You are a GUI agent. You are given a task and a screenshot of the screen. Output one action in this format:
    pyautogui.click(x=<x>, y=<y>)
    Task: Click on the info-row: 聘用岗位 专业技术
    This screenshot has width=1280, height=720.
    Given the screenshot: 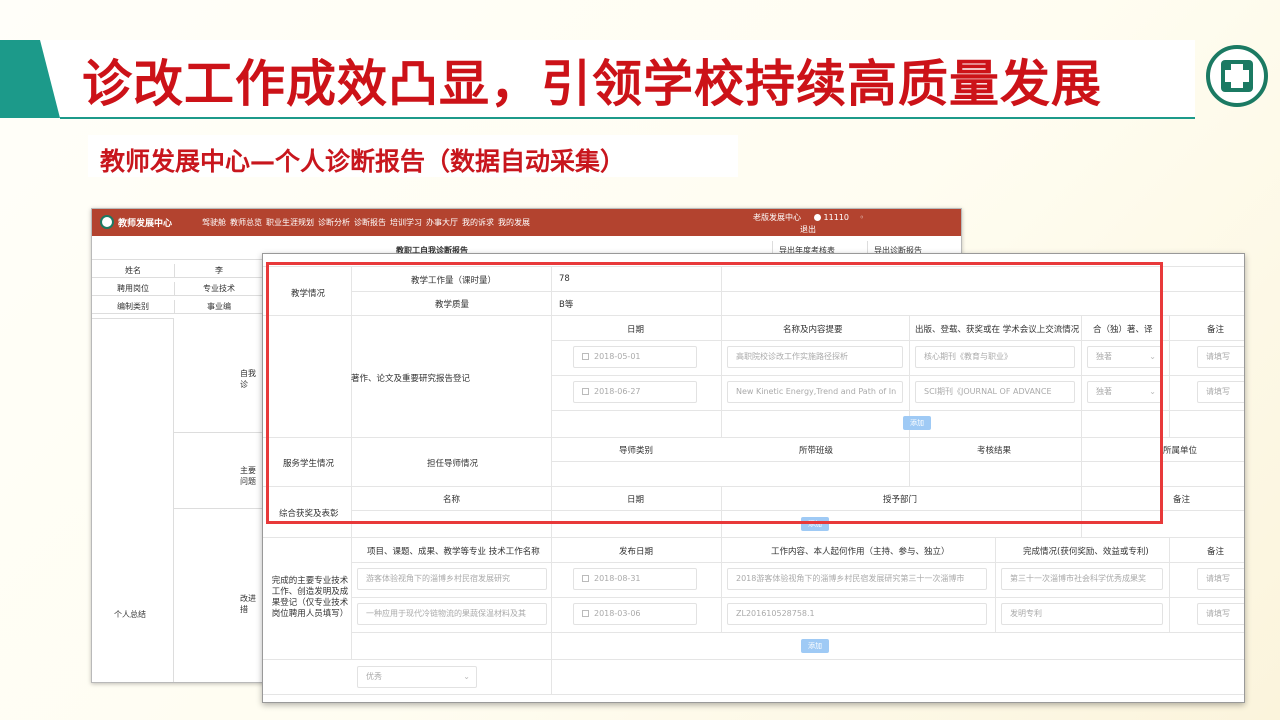 What is the action you would take?
    pyautogui.click(x=177, y=289)
    